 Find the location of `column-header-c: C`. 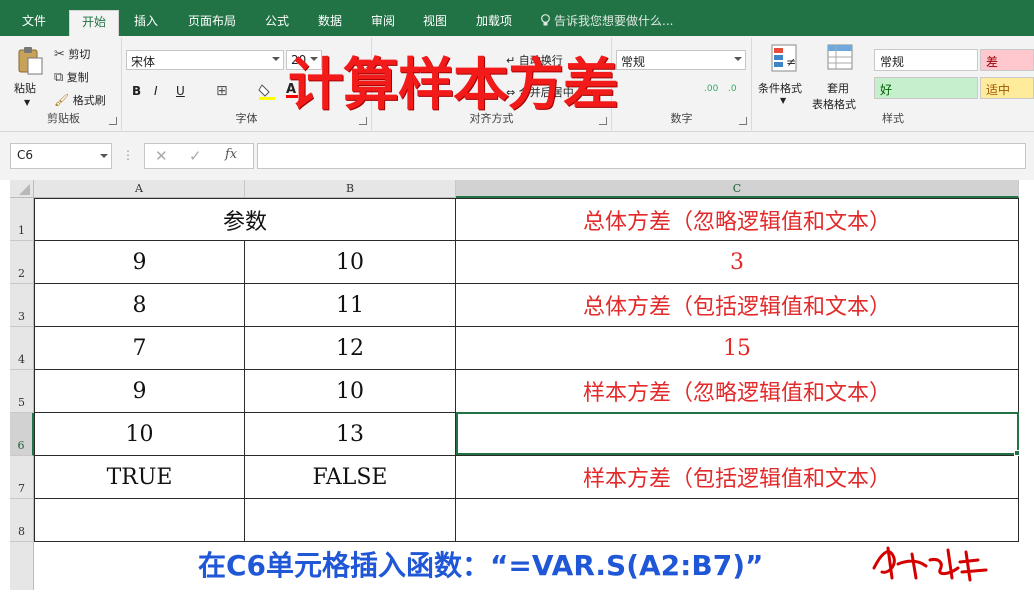

column-header-c: C is located at coordinates (737, 189).